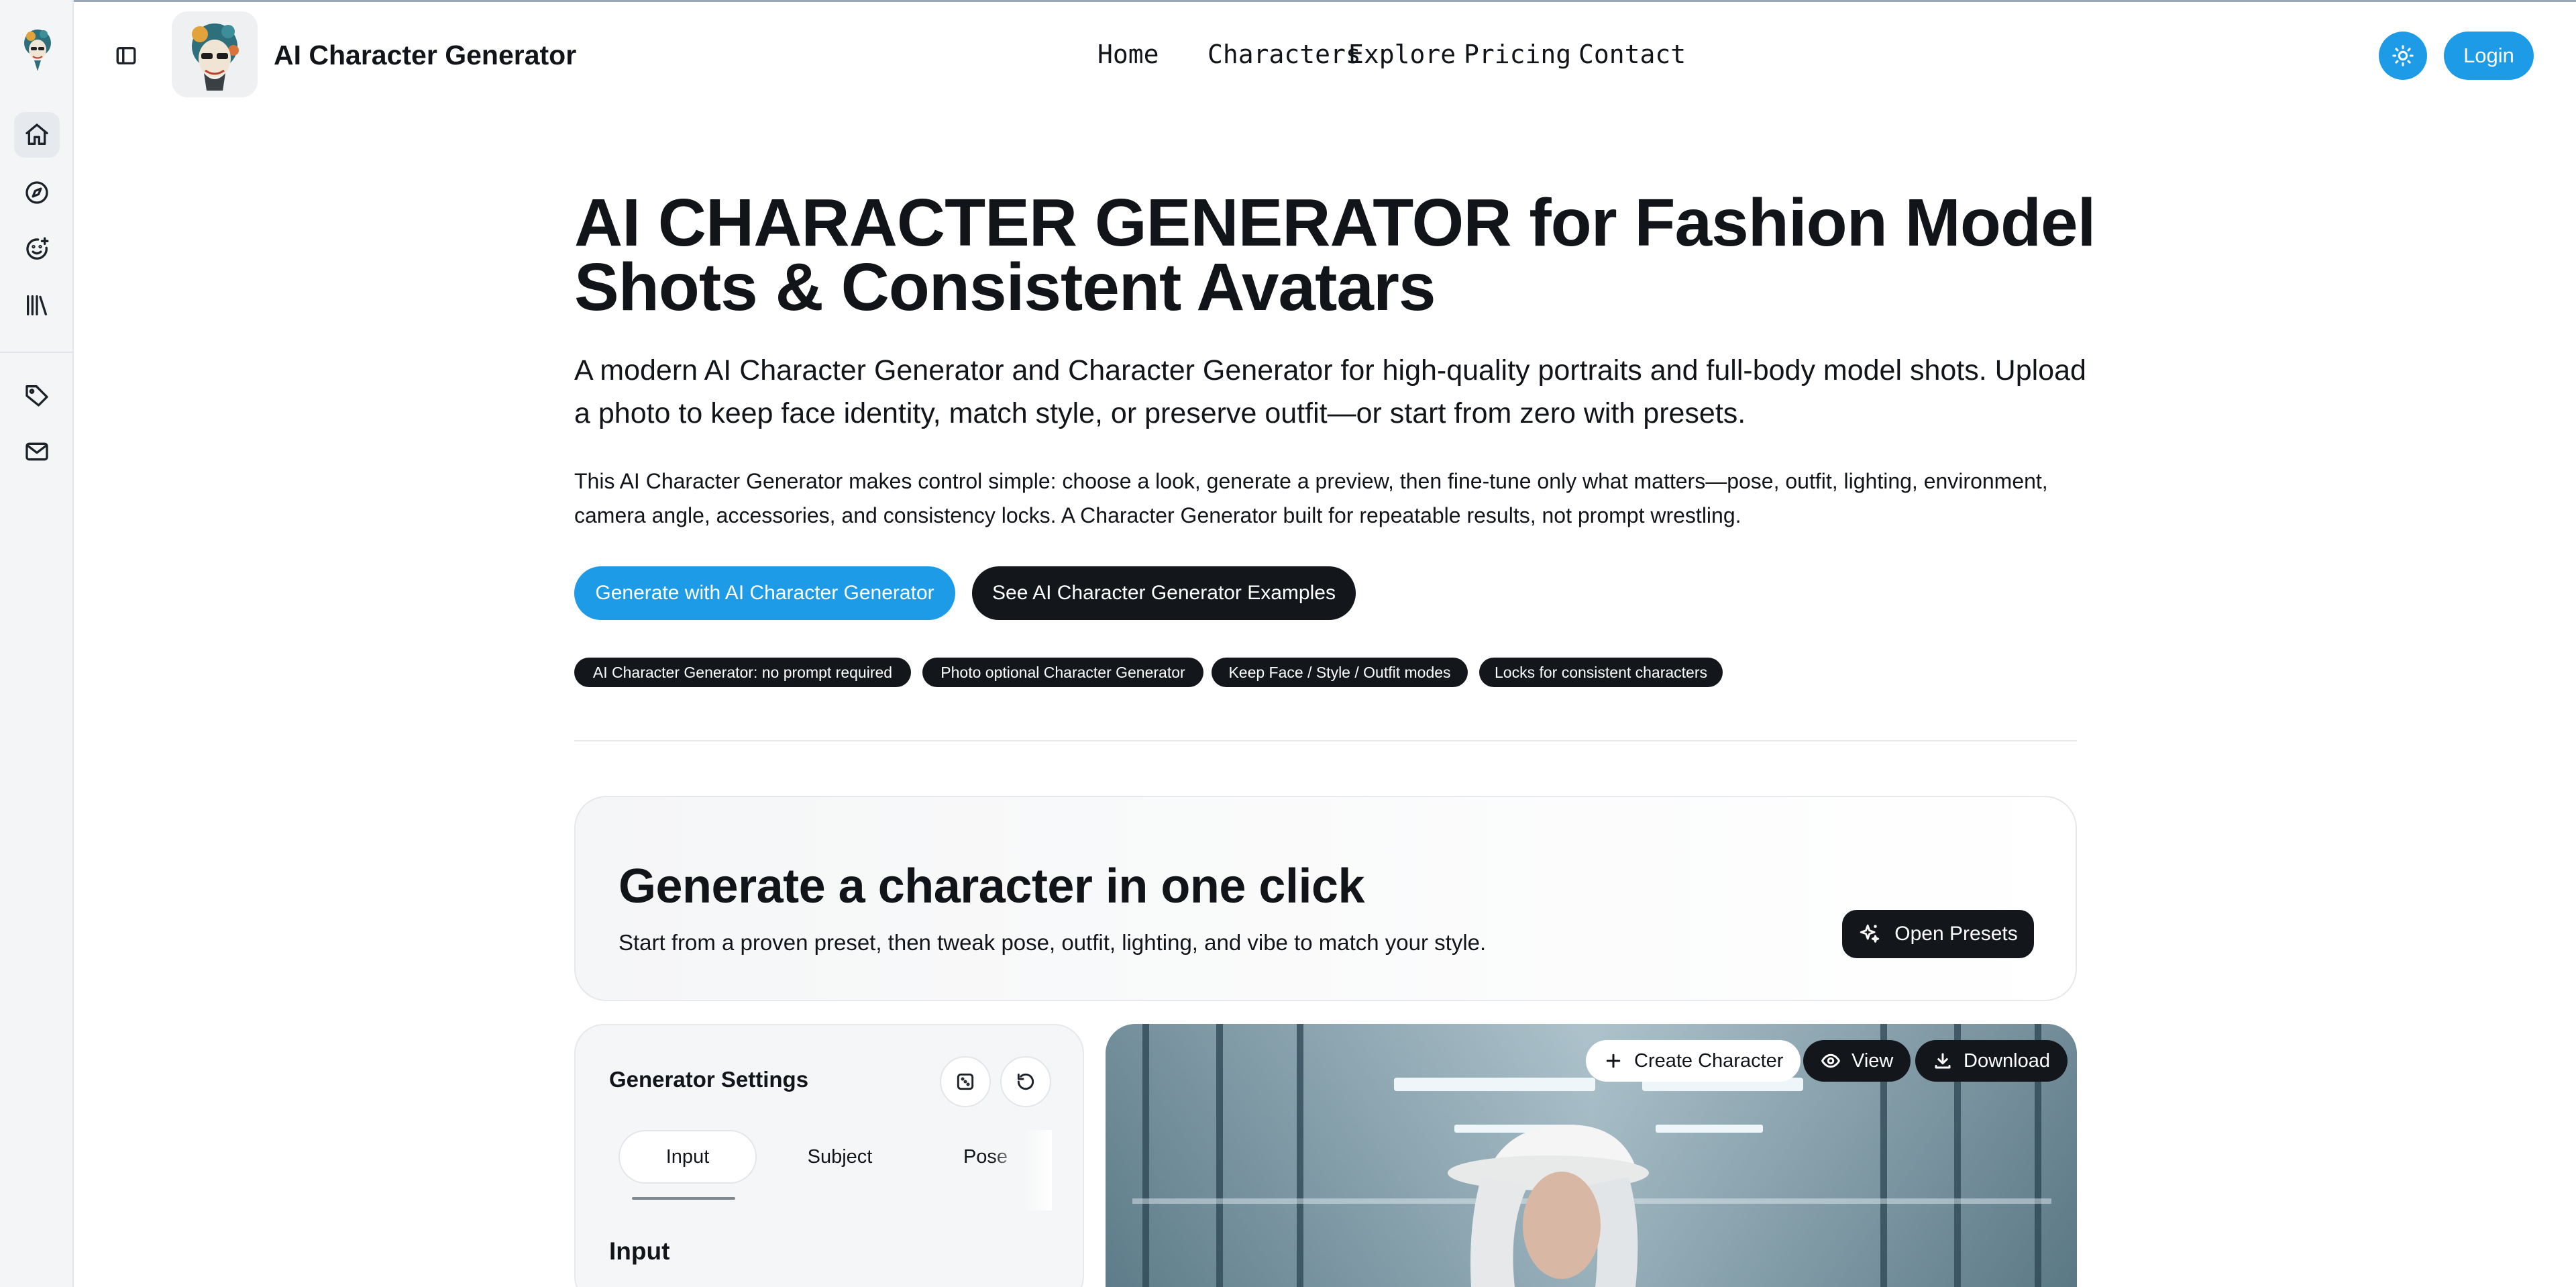  I want to click on rail-characters, so click(37, 249).